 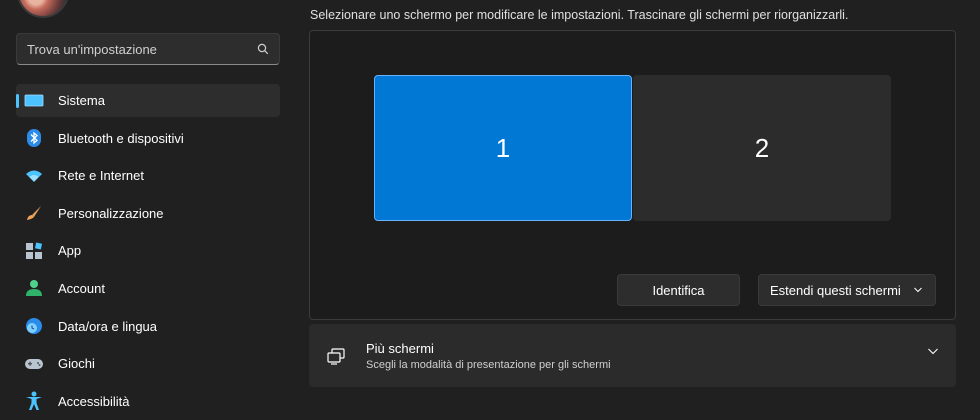 What do you see at coordinates (43, 9) in the screenshot?
I see `avatar` at bounding box center [43, 9].